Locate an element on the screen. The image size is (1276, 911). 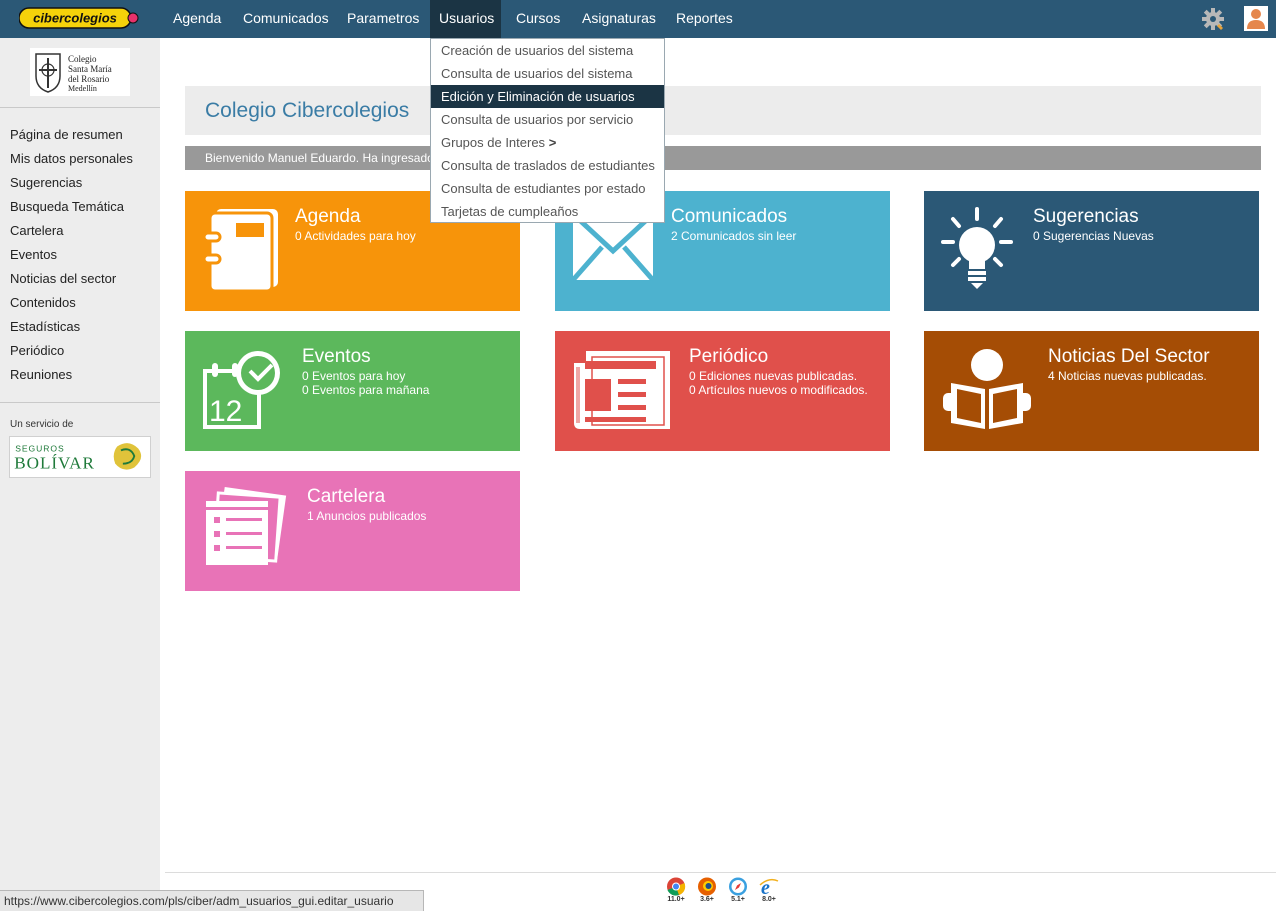
sponsor-line-1: SEGUROS is located at coordinates (40, 448).